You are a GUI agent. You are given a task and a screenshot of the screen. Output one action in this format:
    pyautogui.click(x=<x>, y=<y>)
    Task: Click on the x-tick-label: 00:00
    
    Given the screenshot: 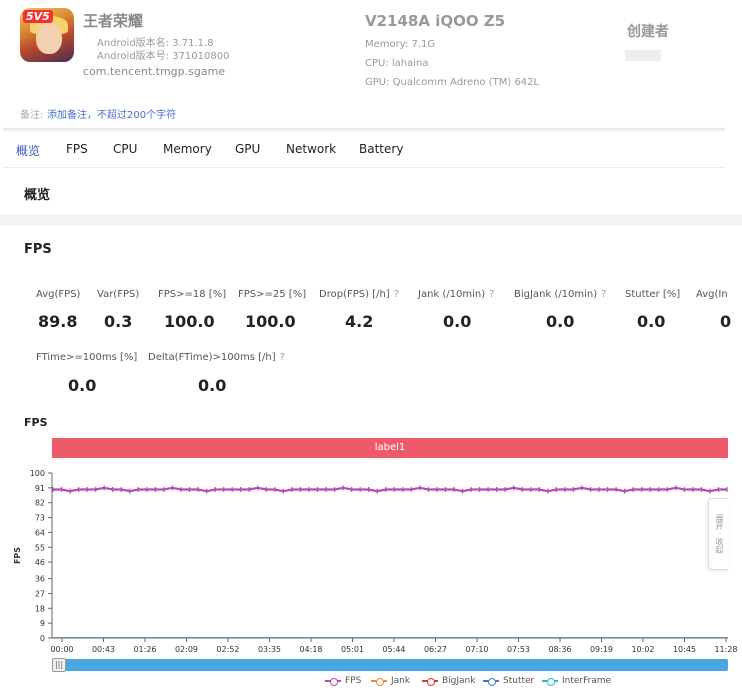 What is the action you would take?
    pyautogui.click(x=61, y=649)
    